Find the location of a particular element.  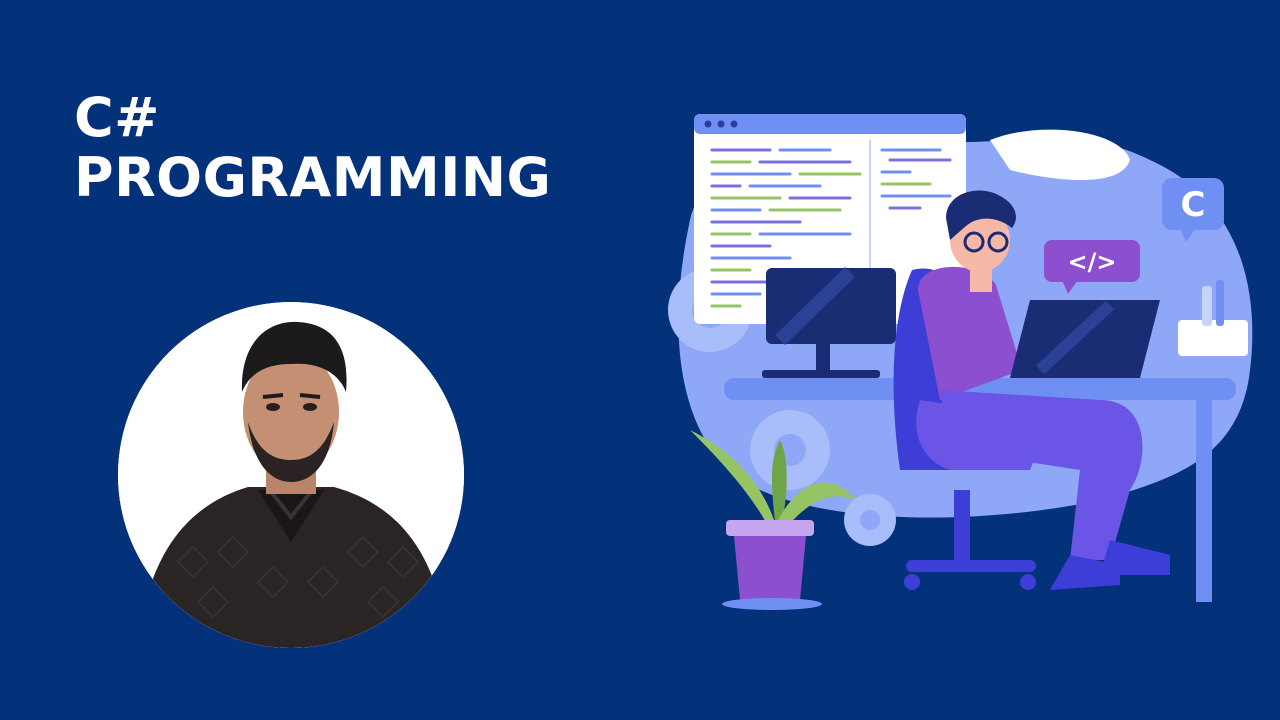

person-portrait is located at coordinates (291, 475).